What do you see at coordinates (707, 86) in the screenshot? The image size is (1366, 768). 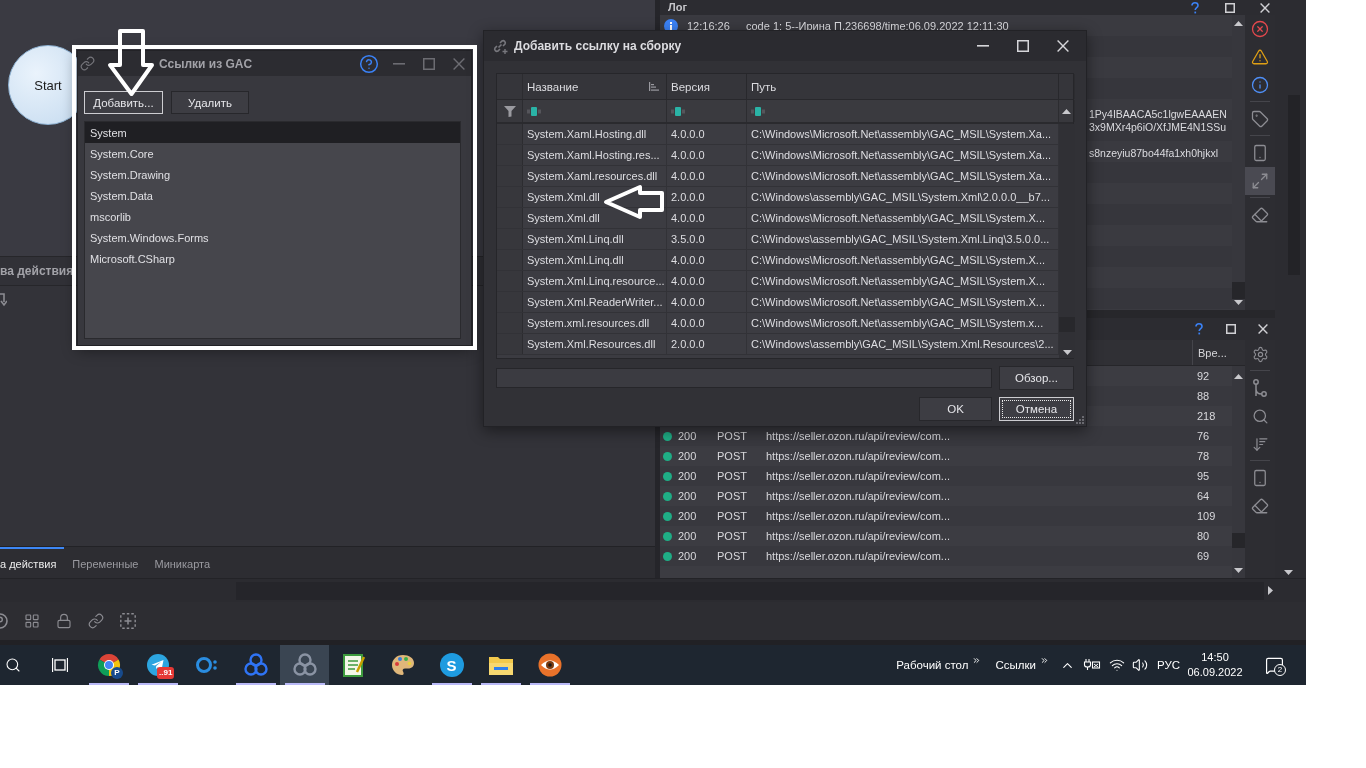 I see `column-header: Версия` at bounding box center [707, 86].